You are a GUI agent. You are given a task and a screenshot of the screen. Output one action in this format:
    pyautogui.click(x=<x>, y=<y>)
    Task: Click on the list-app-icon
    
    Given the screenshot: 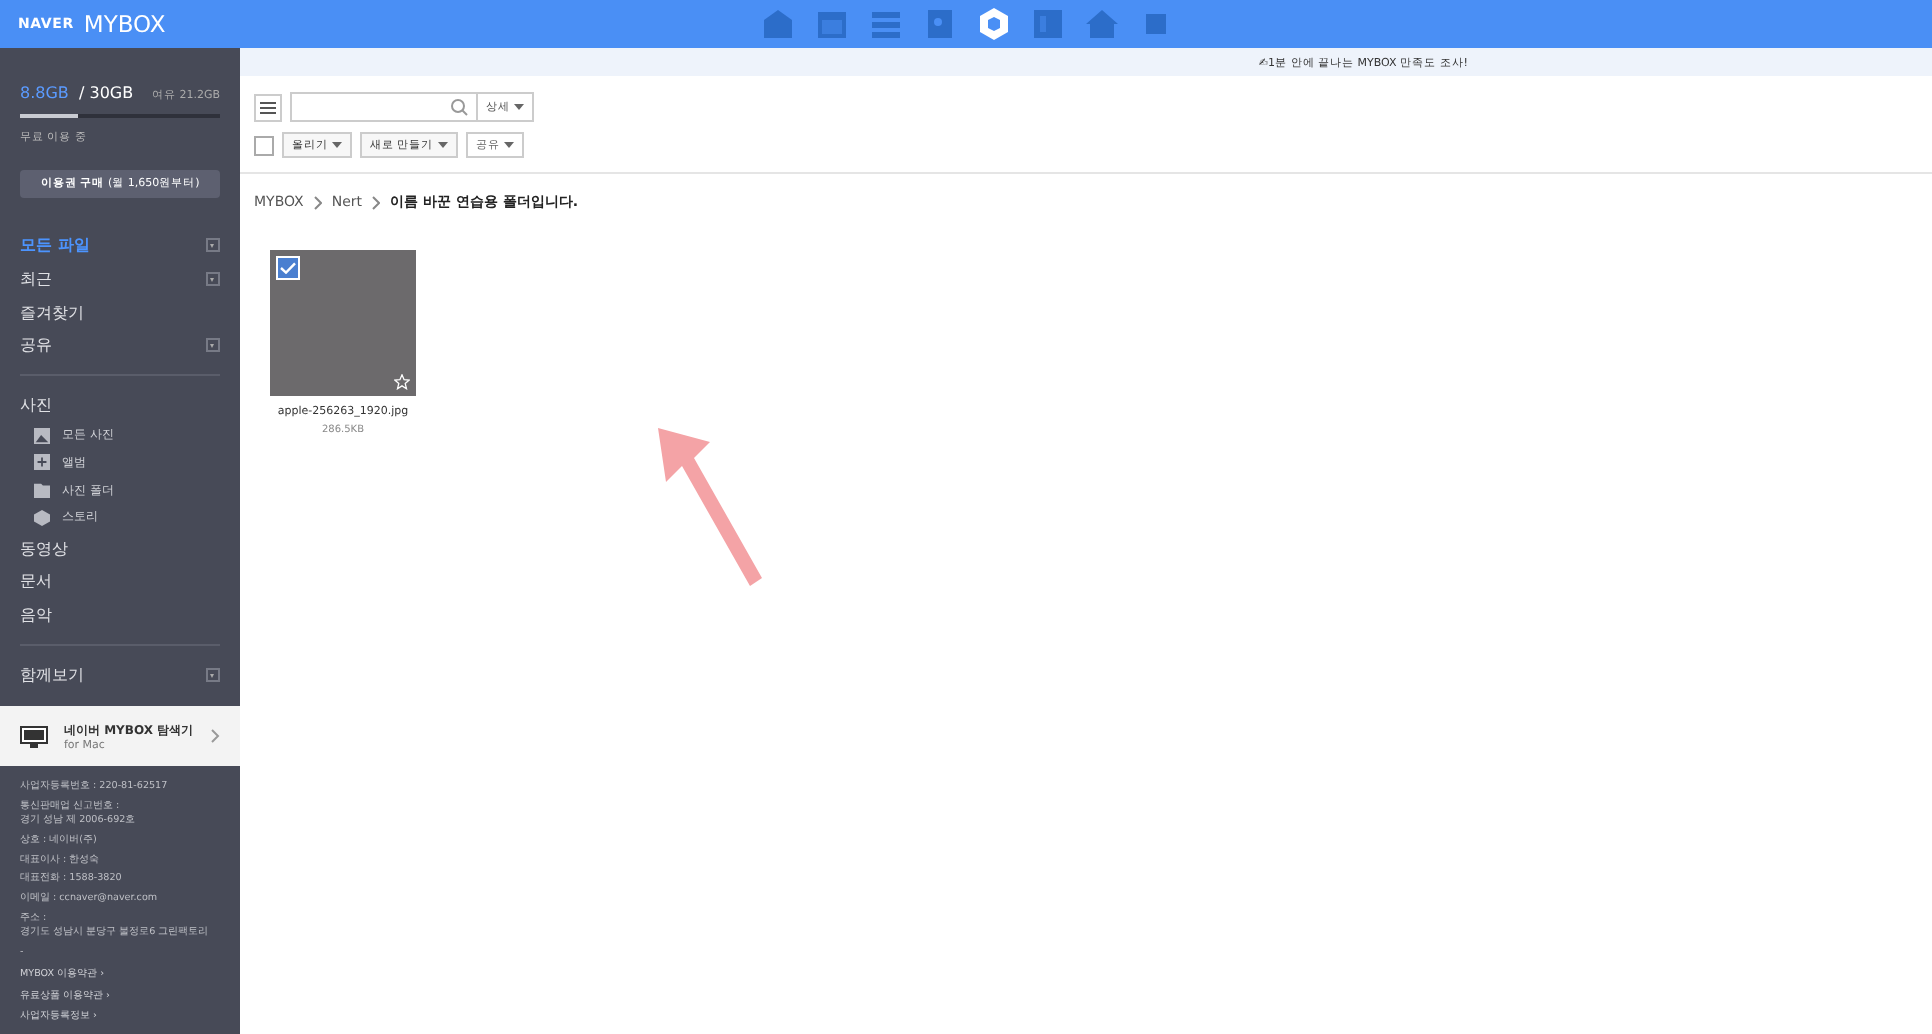 What is the action you would take?
    pyautogui.click(x=885, y=24)
    